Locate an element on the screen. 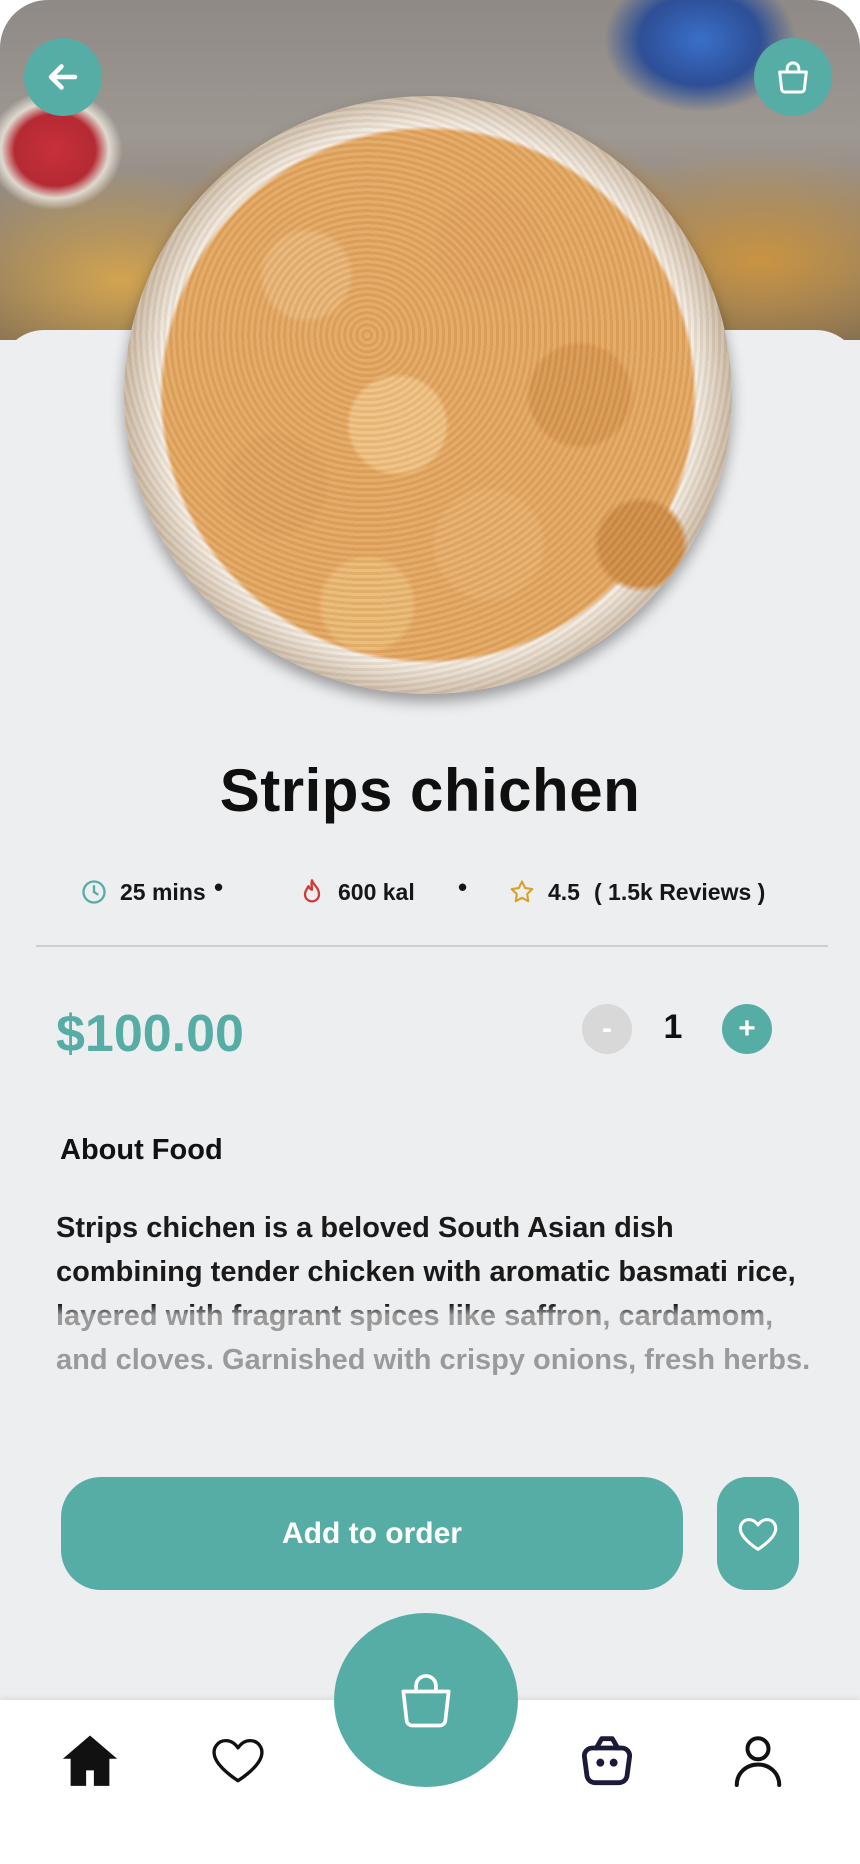 This screenshot has width=860, height=1864. divider is located at coordinates (432, 946).